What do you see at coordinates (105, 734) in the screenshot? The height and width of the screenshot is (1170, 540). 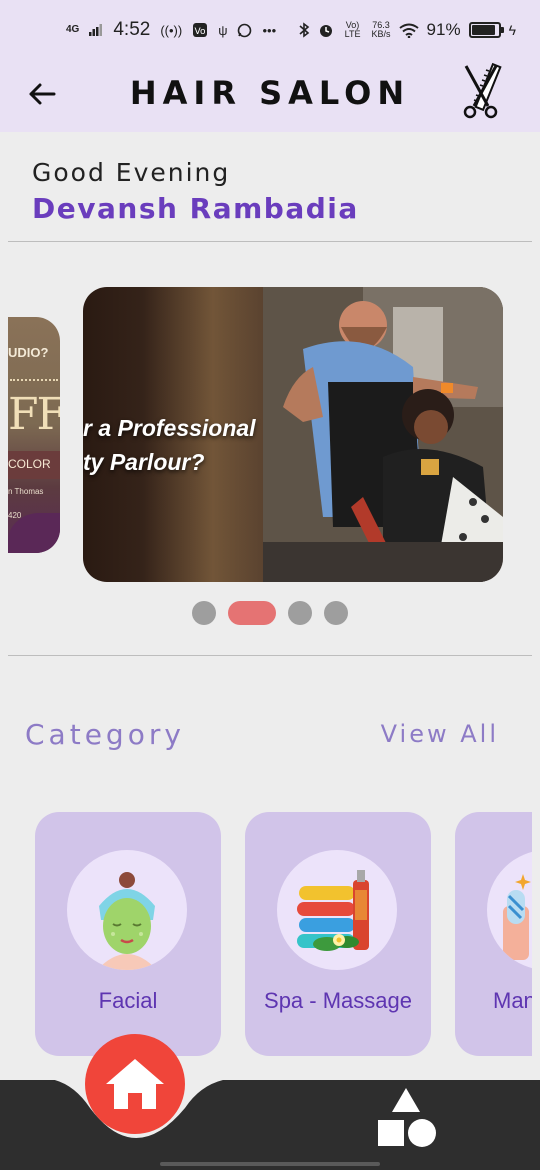 I see `category-heading: Category` at bounding box center [105, 734].